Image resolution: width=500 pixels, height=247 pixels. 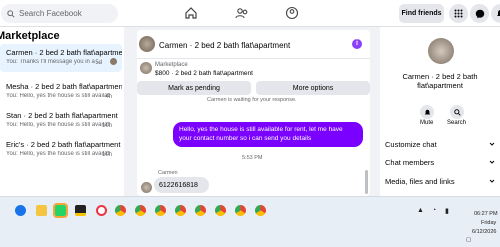 What do you see at coordinates (250, 13) in the screenshot?
I see `top-navigation-bar: Search Facebook Find friends` at bounding box center [250, 13].